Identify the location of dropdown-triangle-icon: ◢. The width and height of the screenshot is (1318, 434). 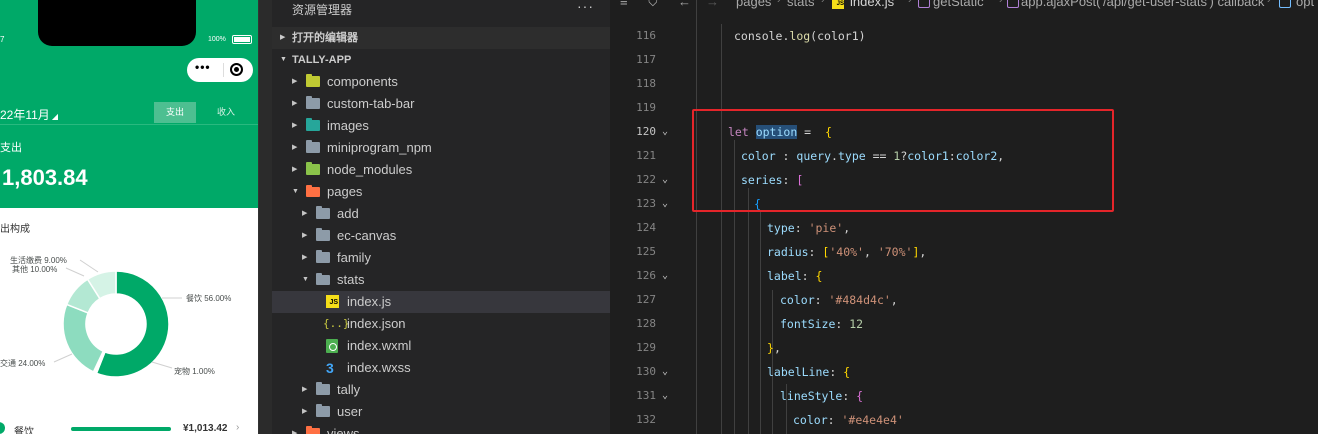
(54, 116).